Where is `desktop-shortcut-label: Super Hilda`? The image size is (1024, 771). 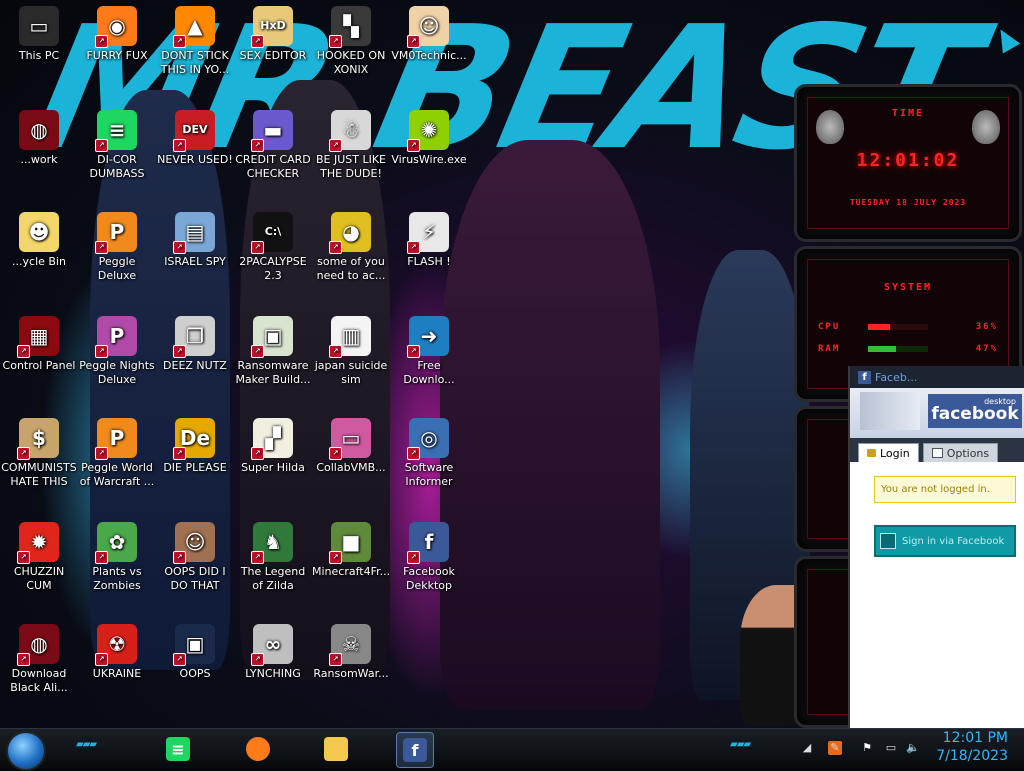 desktop-shortcut-label: Super Hilda is located at coordinates (273, 467).